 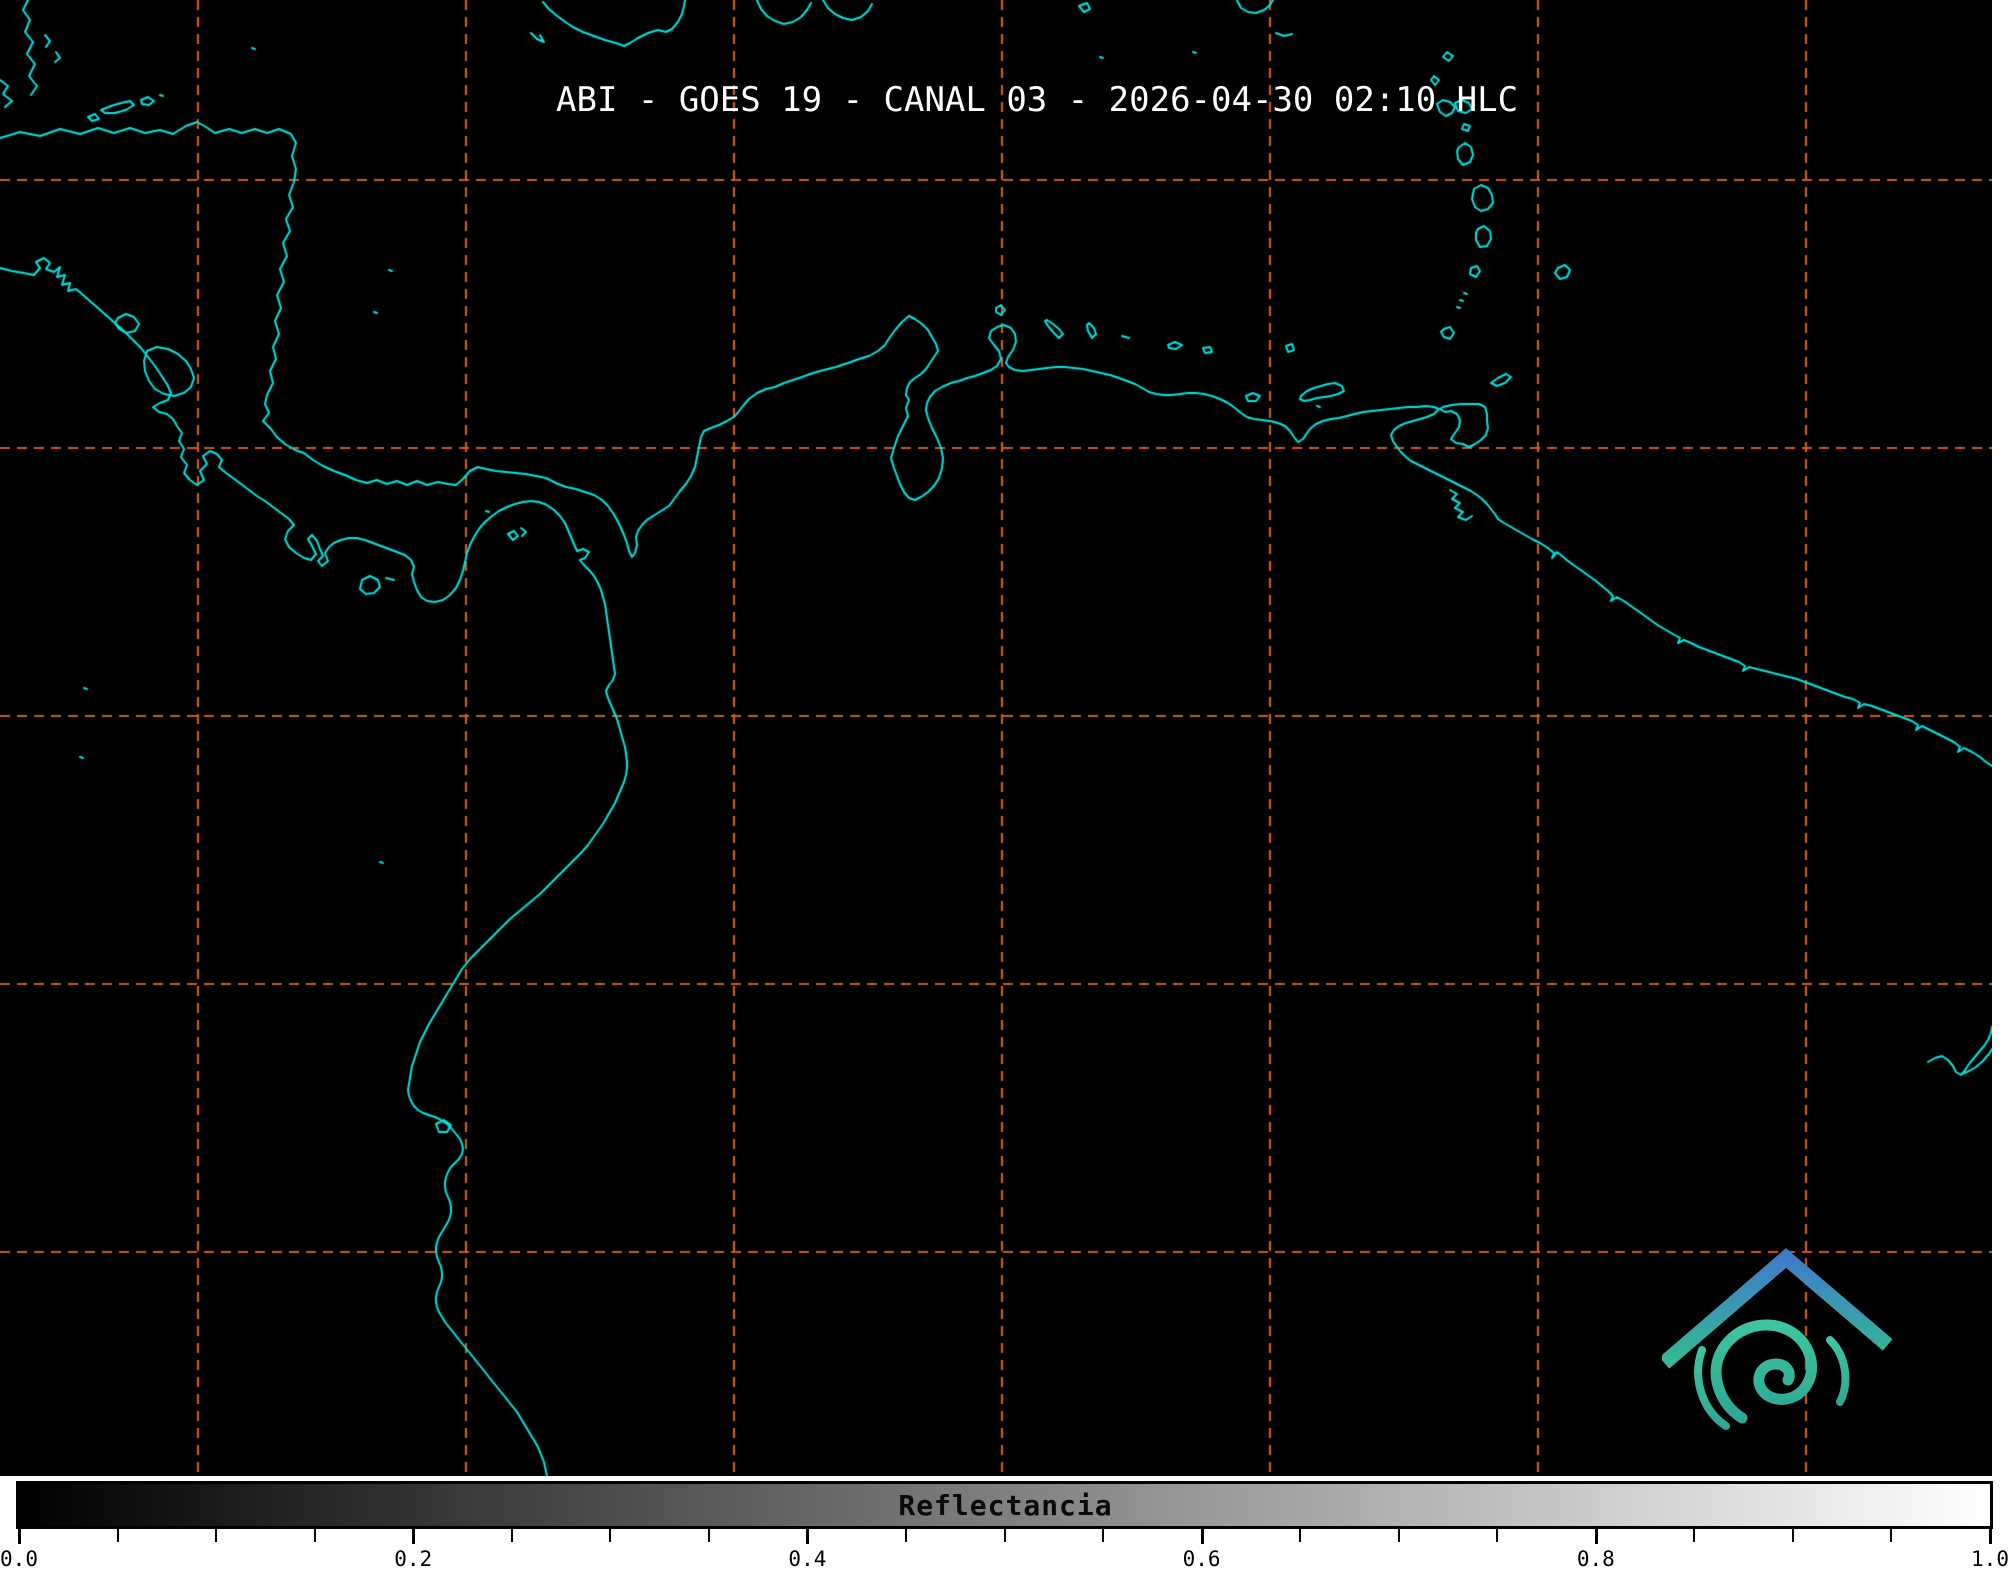 I want to click on colorbar-tick-label: 0.0, so click(x=19, y=1559).